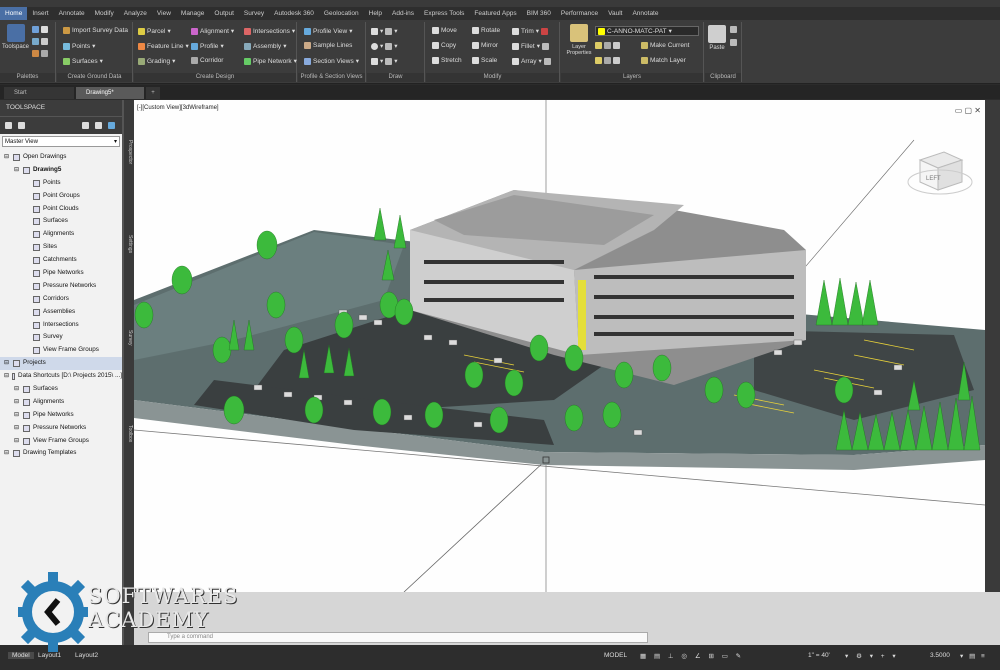 The height and width of the screenshot is (670, 1000). What do you see at coordinates (384, 61) in the screenshot?
I see `rectangle-tool: ▾ ▾` at bounding box center [384, 61].